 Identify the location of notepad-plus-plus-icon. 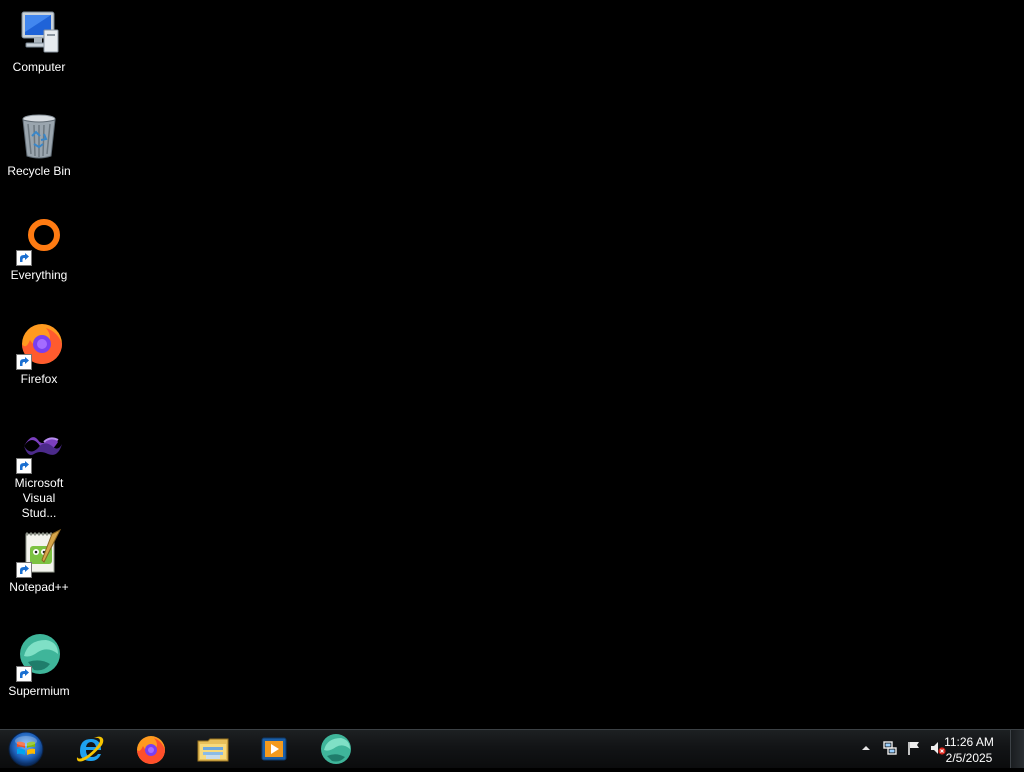
(39, 553).